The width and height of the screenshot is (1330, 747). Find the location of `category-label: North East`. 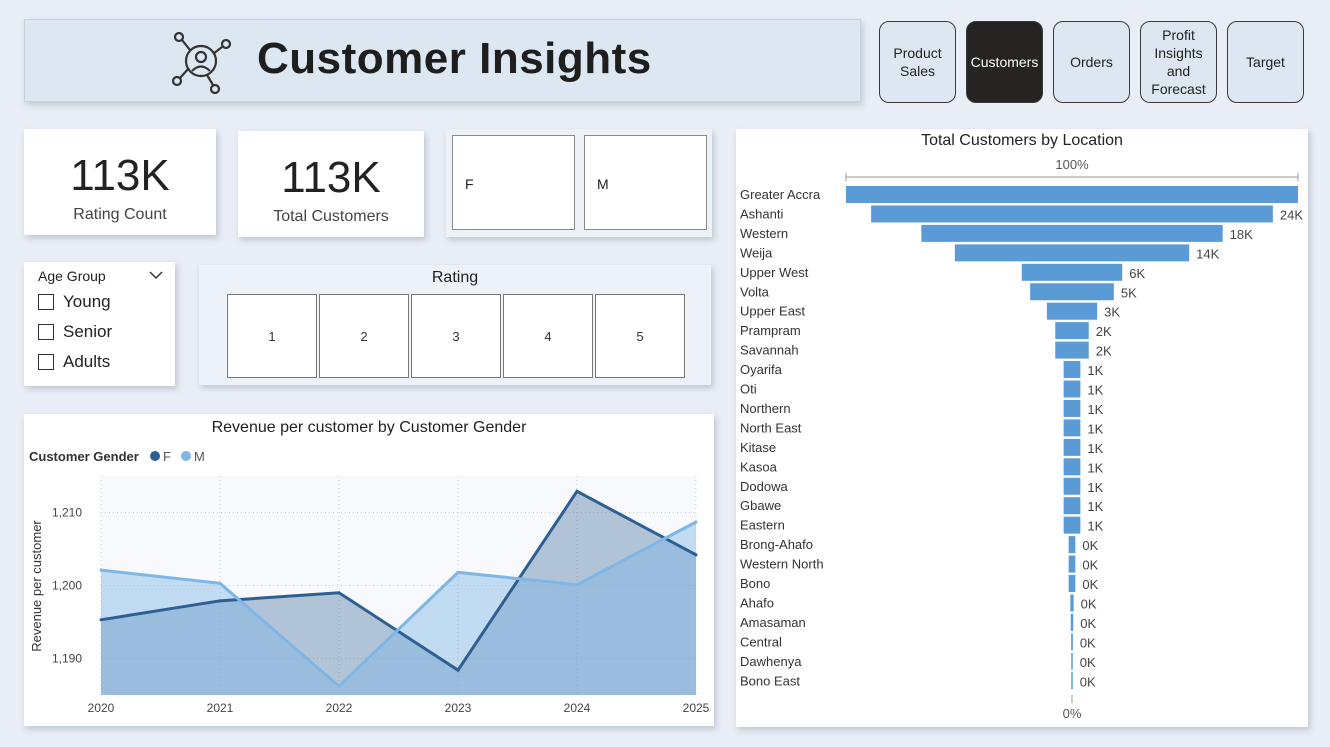

category-label: North East is located at coordinates (771, 427).